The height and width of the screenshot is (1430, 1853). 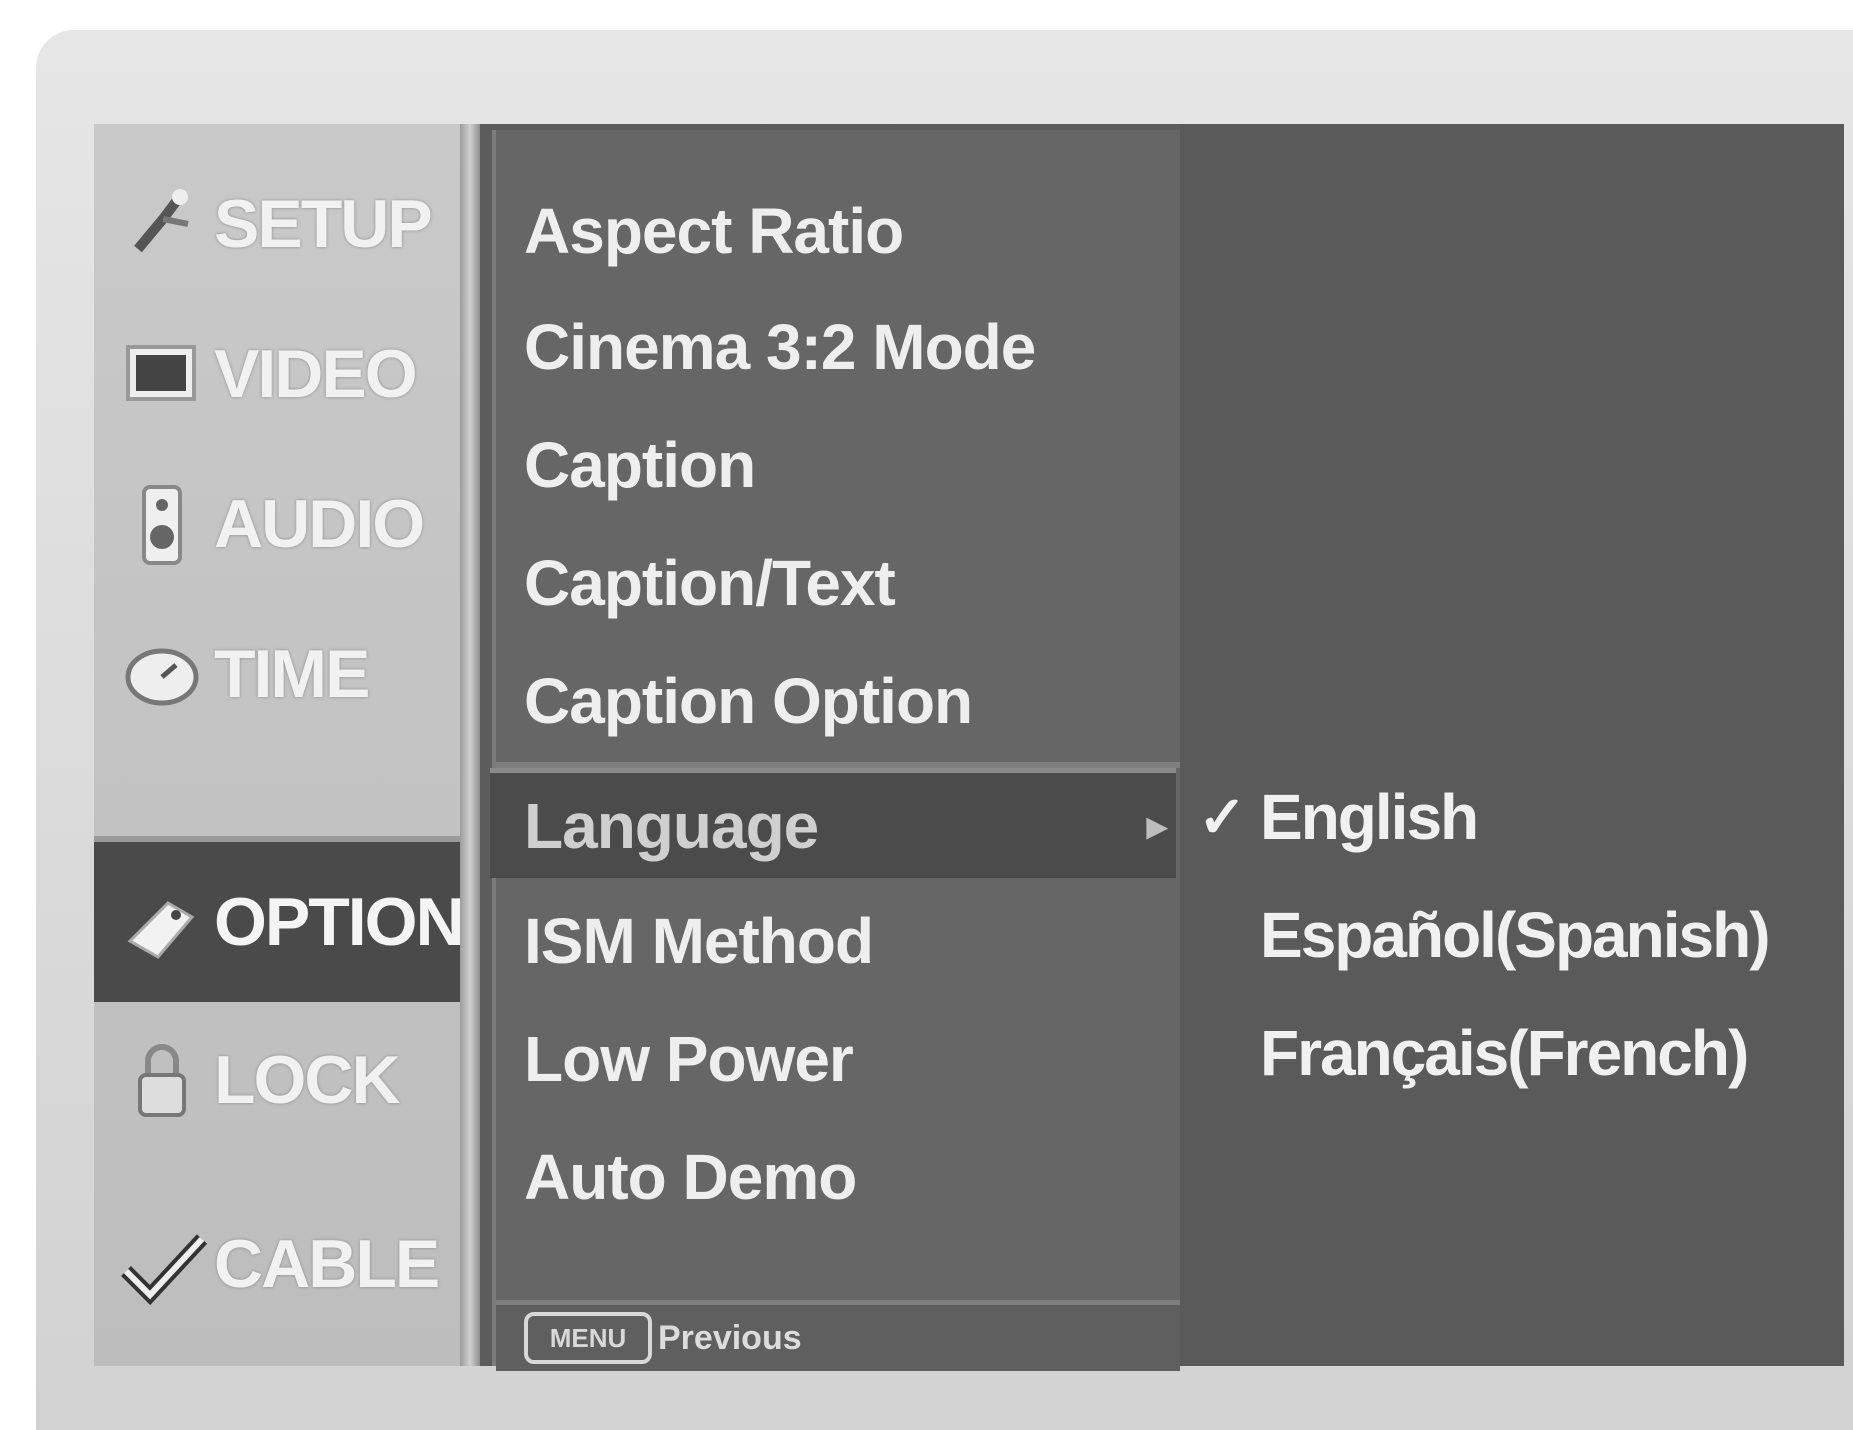 I want to click on menu-footer: MENU Previous, so click(x=838, y=1335).